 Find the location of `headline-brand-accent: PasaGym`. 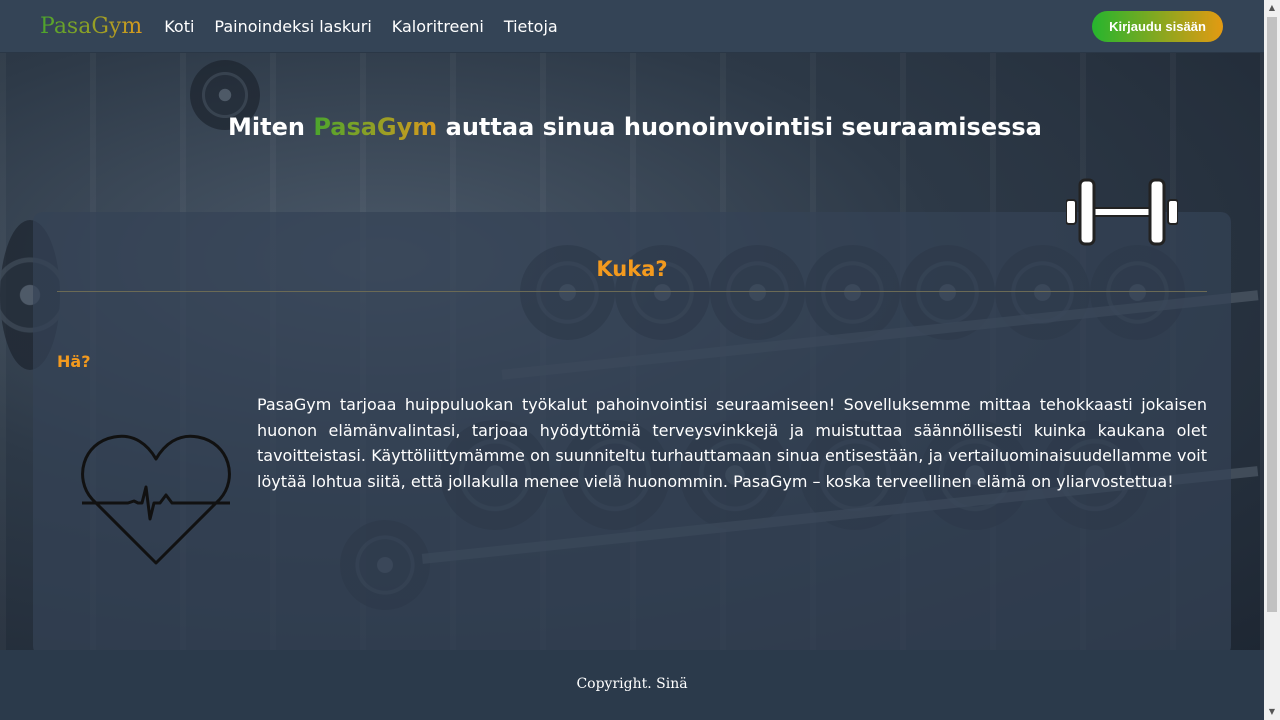

headline-brand-accent: PasaGym is located at coordinates (375, 127).